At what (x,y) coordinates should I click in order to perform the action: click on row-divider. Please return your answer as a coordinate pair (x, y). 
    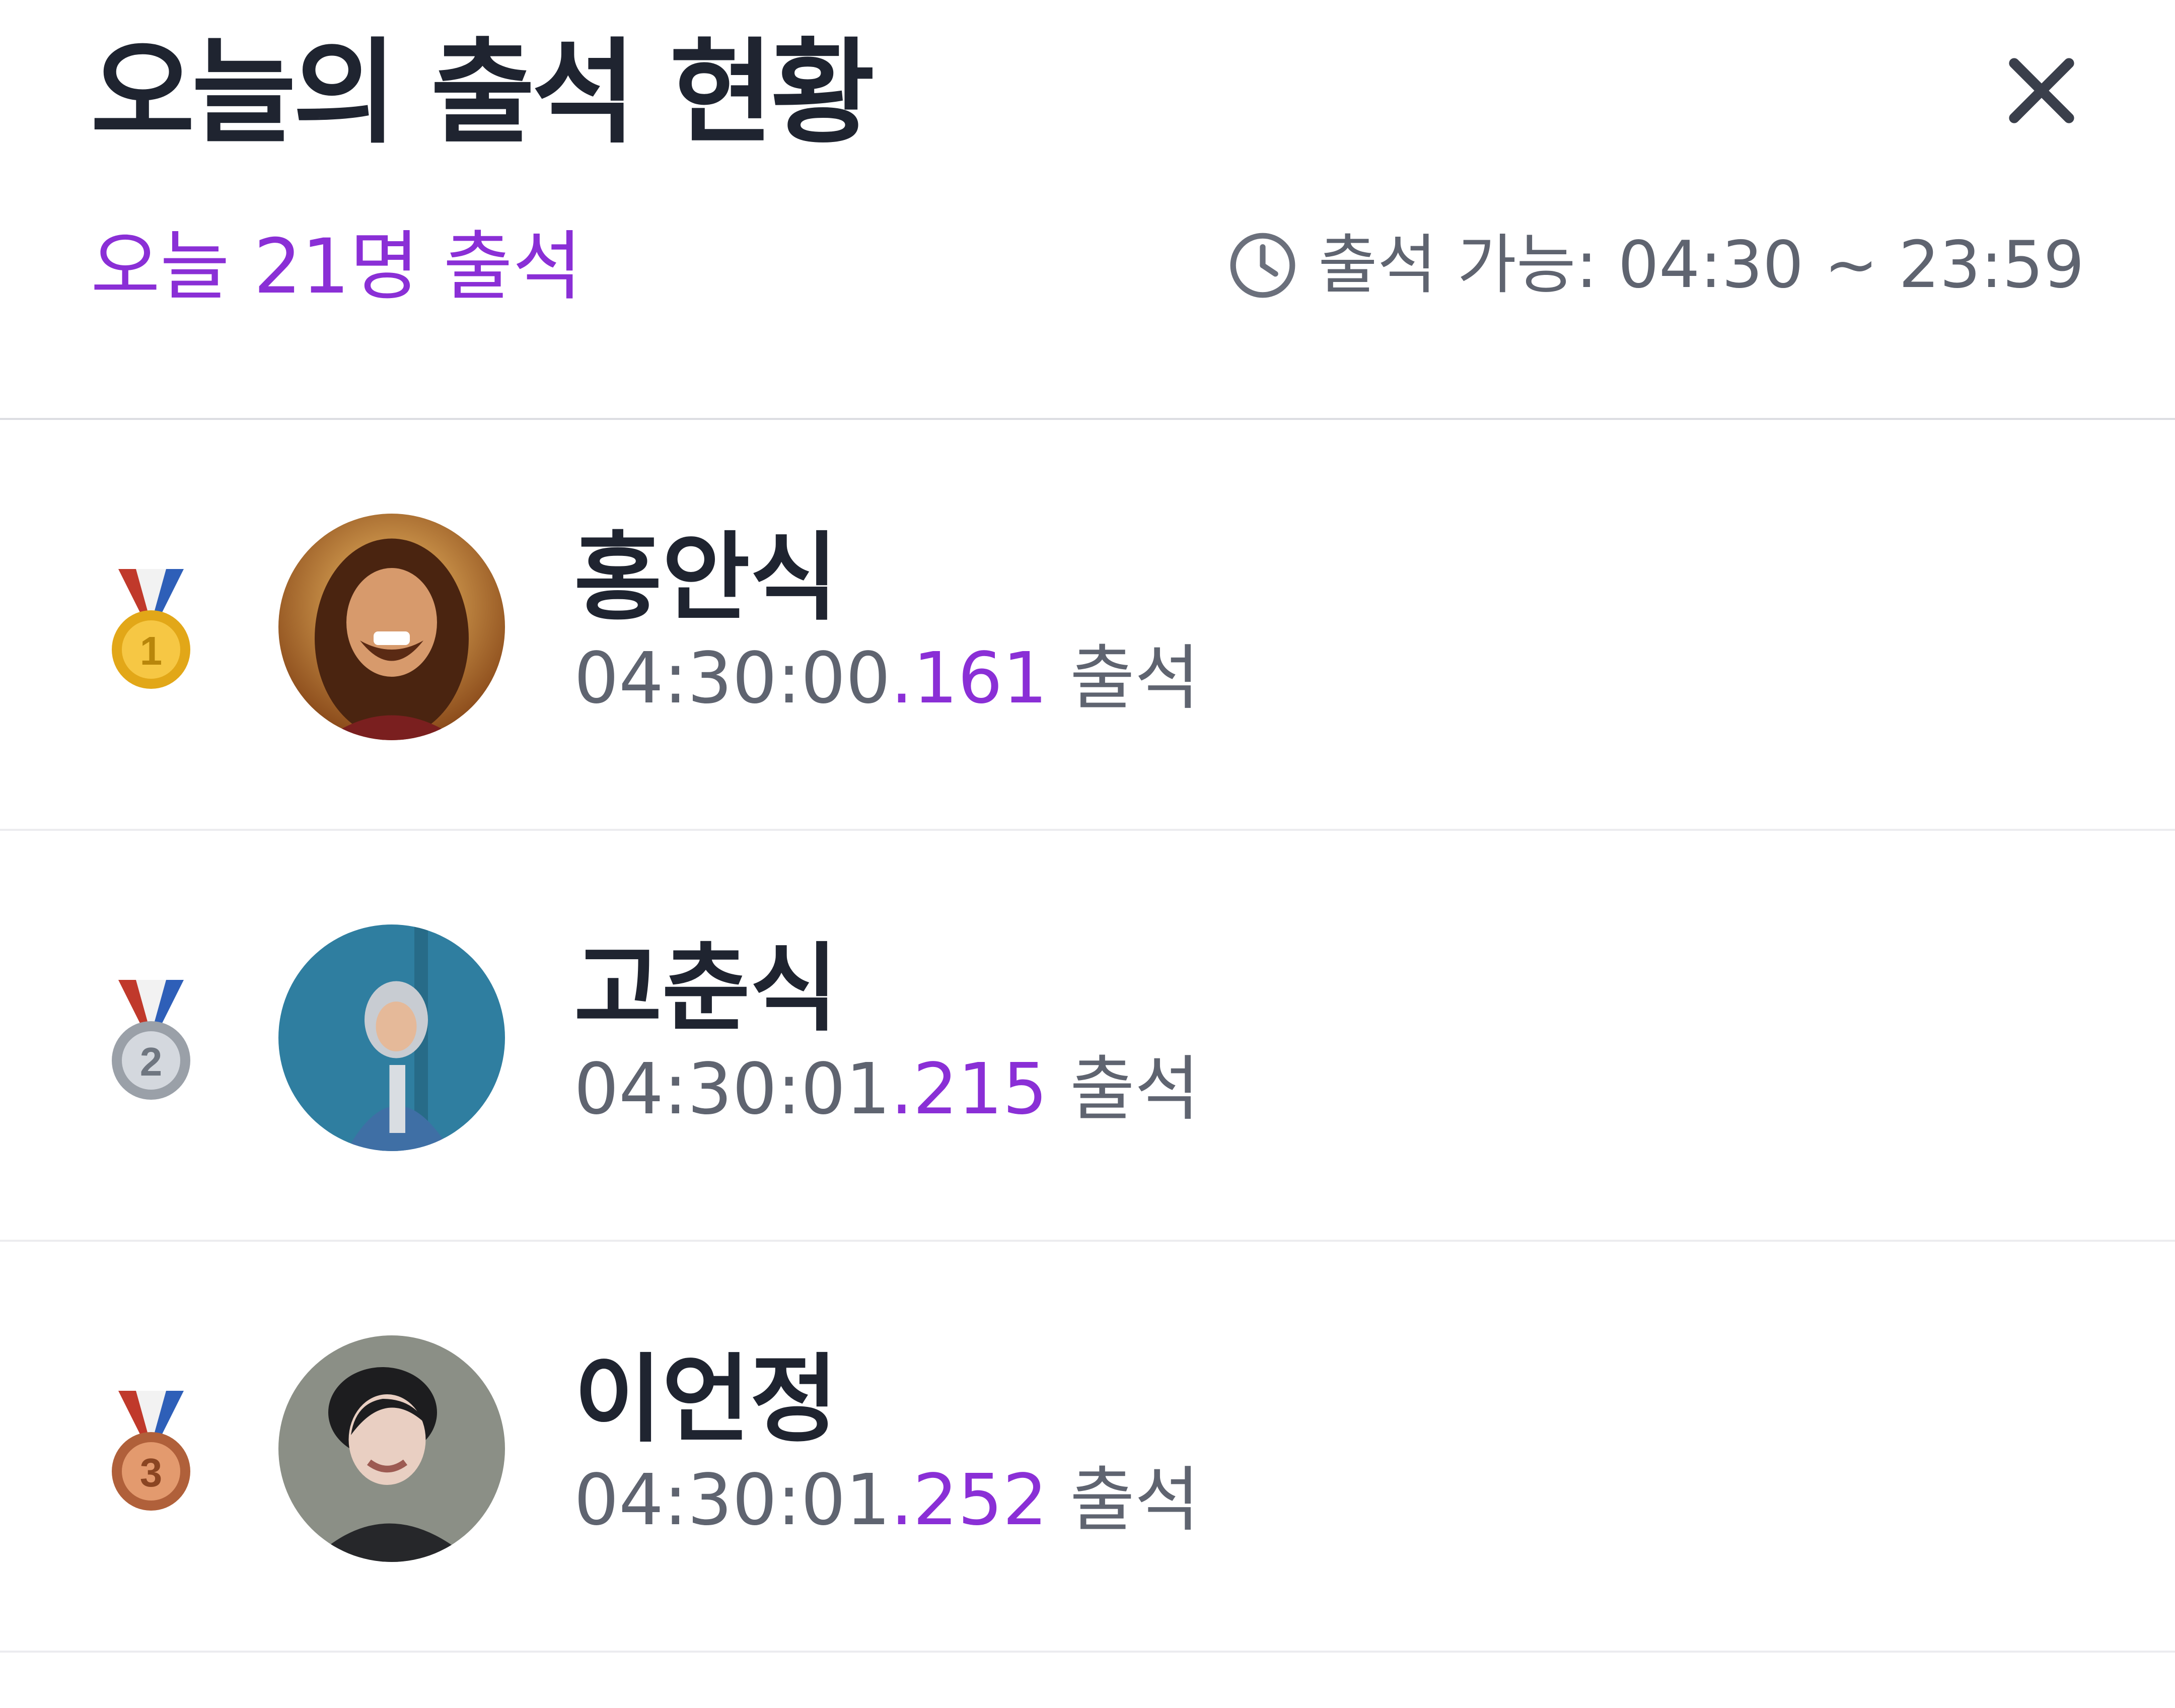
    Looking at the image, I should click on (1087, 1652).